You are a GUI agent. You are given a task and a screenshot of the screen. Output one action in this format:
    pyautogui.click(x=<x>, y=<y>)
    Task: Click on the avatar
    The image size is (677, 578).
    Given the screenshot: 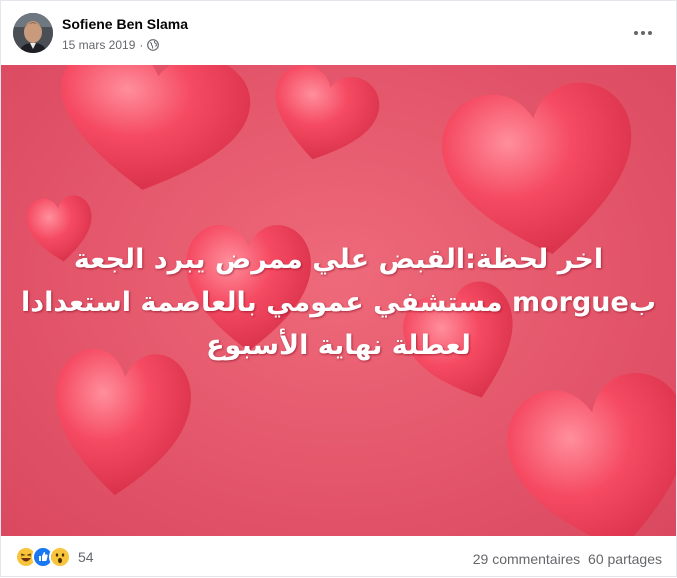 What is the action you would take?
    pyautogui.click(x=33, y=33)
    